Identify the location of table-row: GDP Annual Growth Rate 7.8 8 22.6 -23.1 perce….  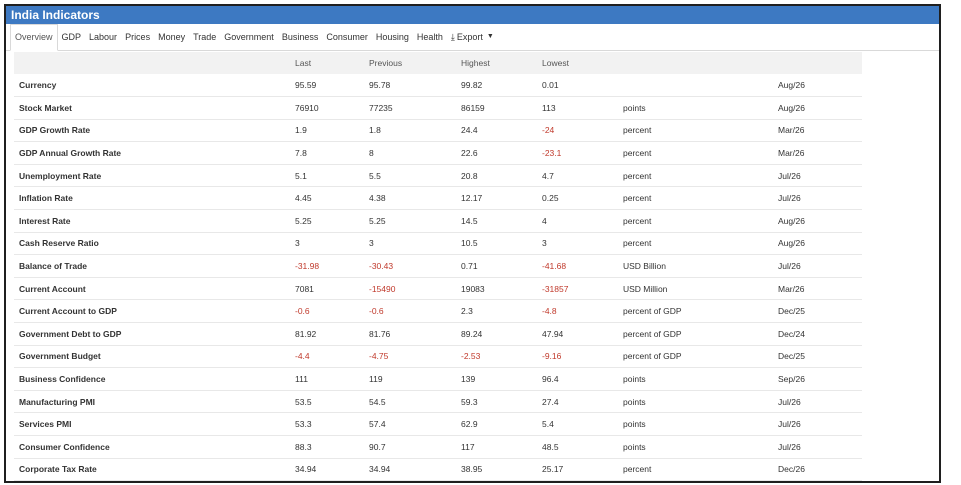
(438, 153).